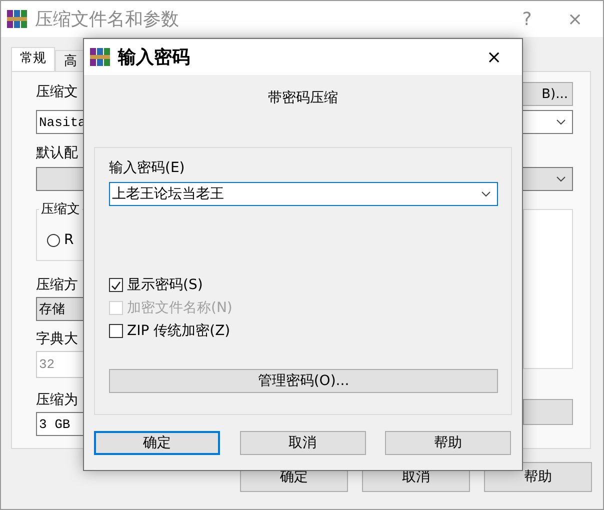 This screenshot has height=510, width=604. Describe the element at coordinates (303, 285) in the screenshot. I see `checkbox-option: 显示密码(S)` at that location.